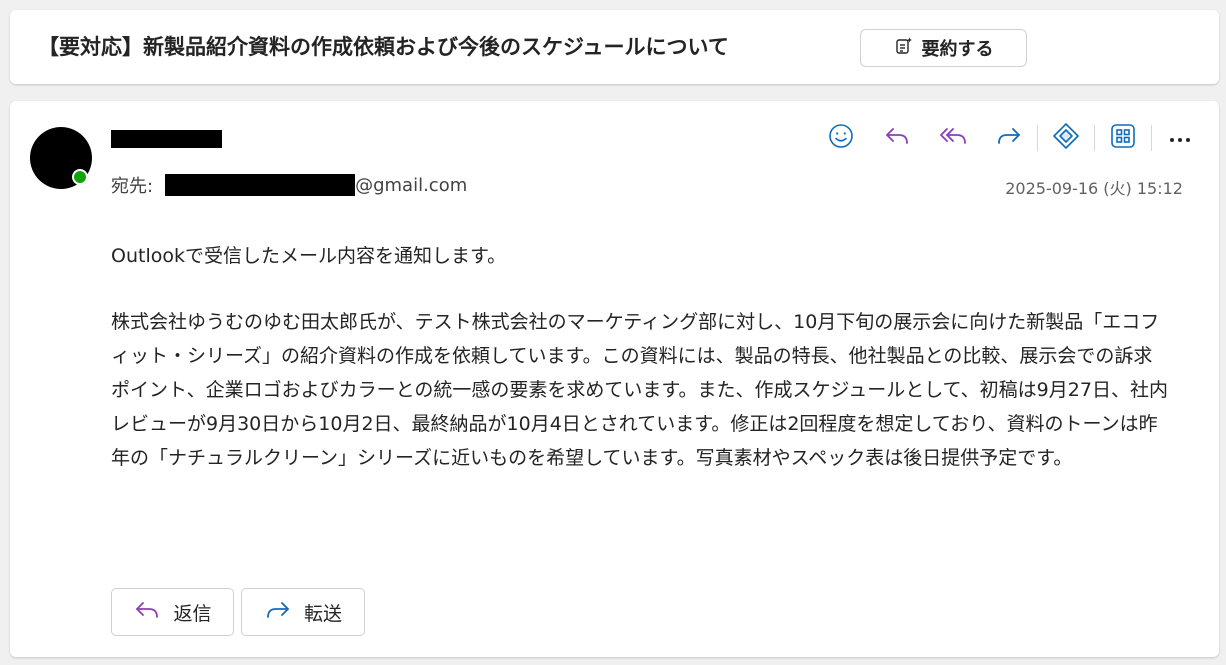 This screenshot has width=1226, height=665. What do you see at coordinates (383, 47) in the screenshot?
I see `email-subject: 【要対応】新製品紹介資料の作成依頼および今後のスケジュールについて` at bounding box center [383, 47].